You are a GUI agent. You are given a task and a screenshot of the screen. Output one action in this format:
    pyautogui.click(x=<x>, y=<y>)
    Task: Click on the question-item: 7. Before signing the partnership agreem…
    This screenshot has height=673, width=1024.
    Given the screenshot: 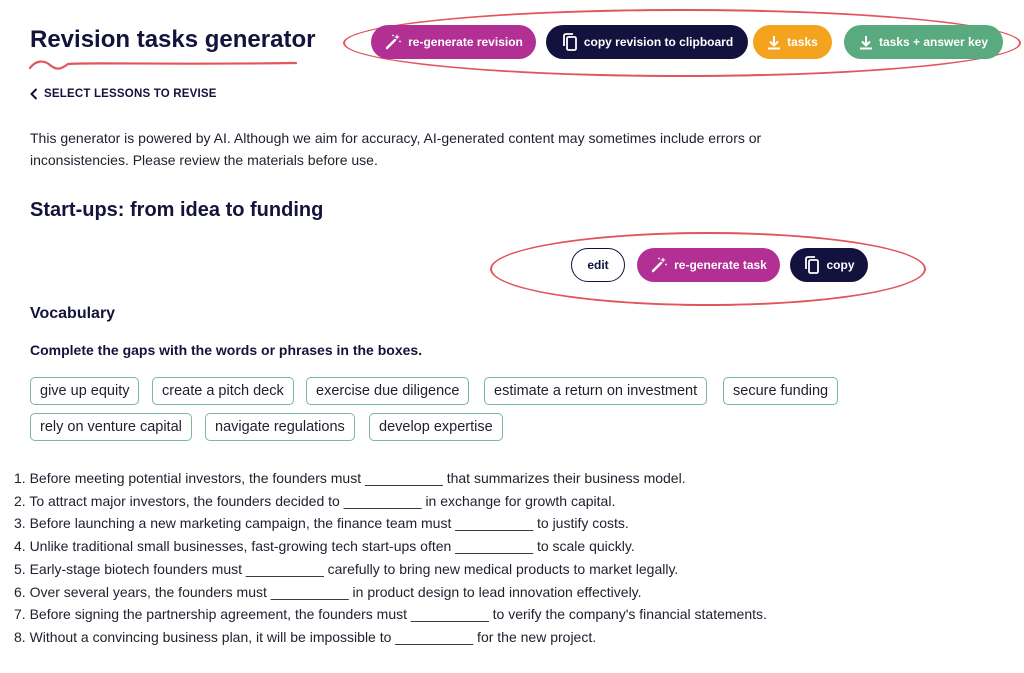 What is the action you would take?
    pyautogui.click(x=390, y=614)
    